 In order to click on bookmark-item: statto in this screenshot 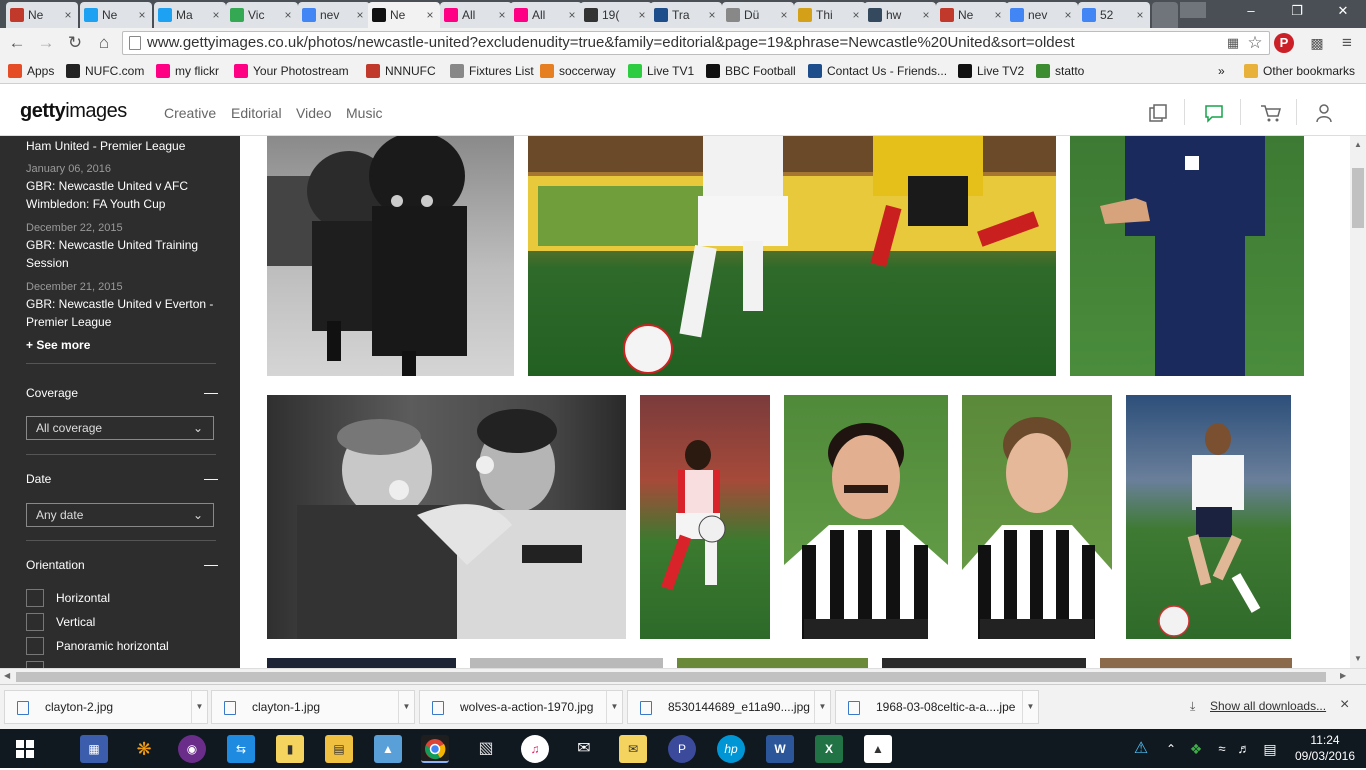, I will do `click(1060, 71)`.